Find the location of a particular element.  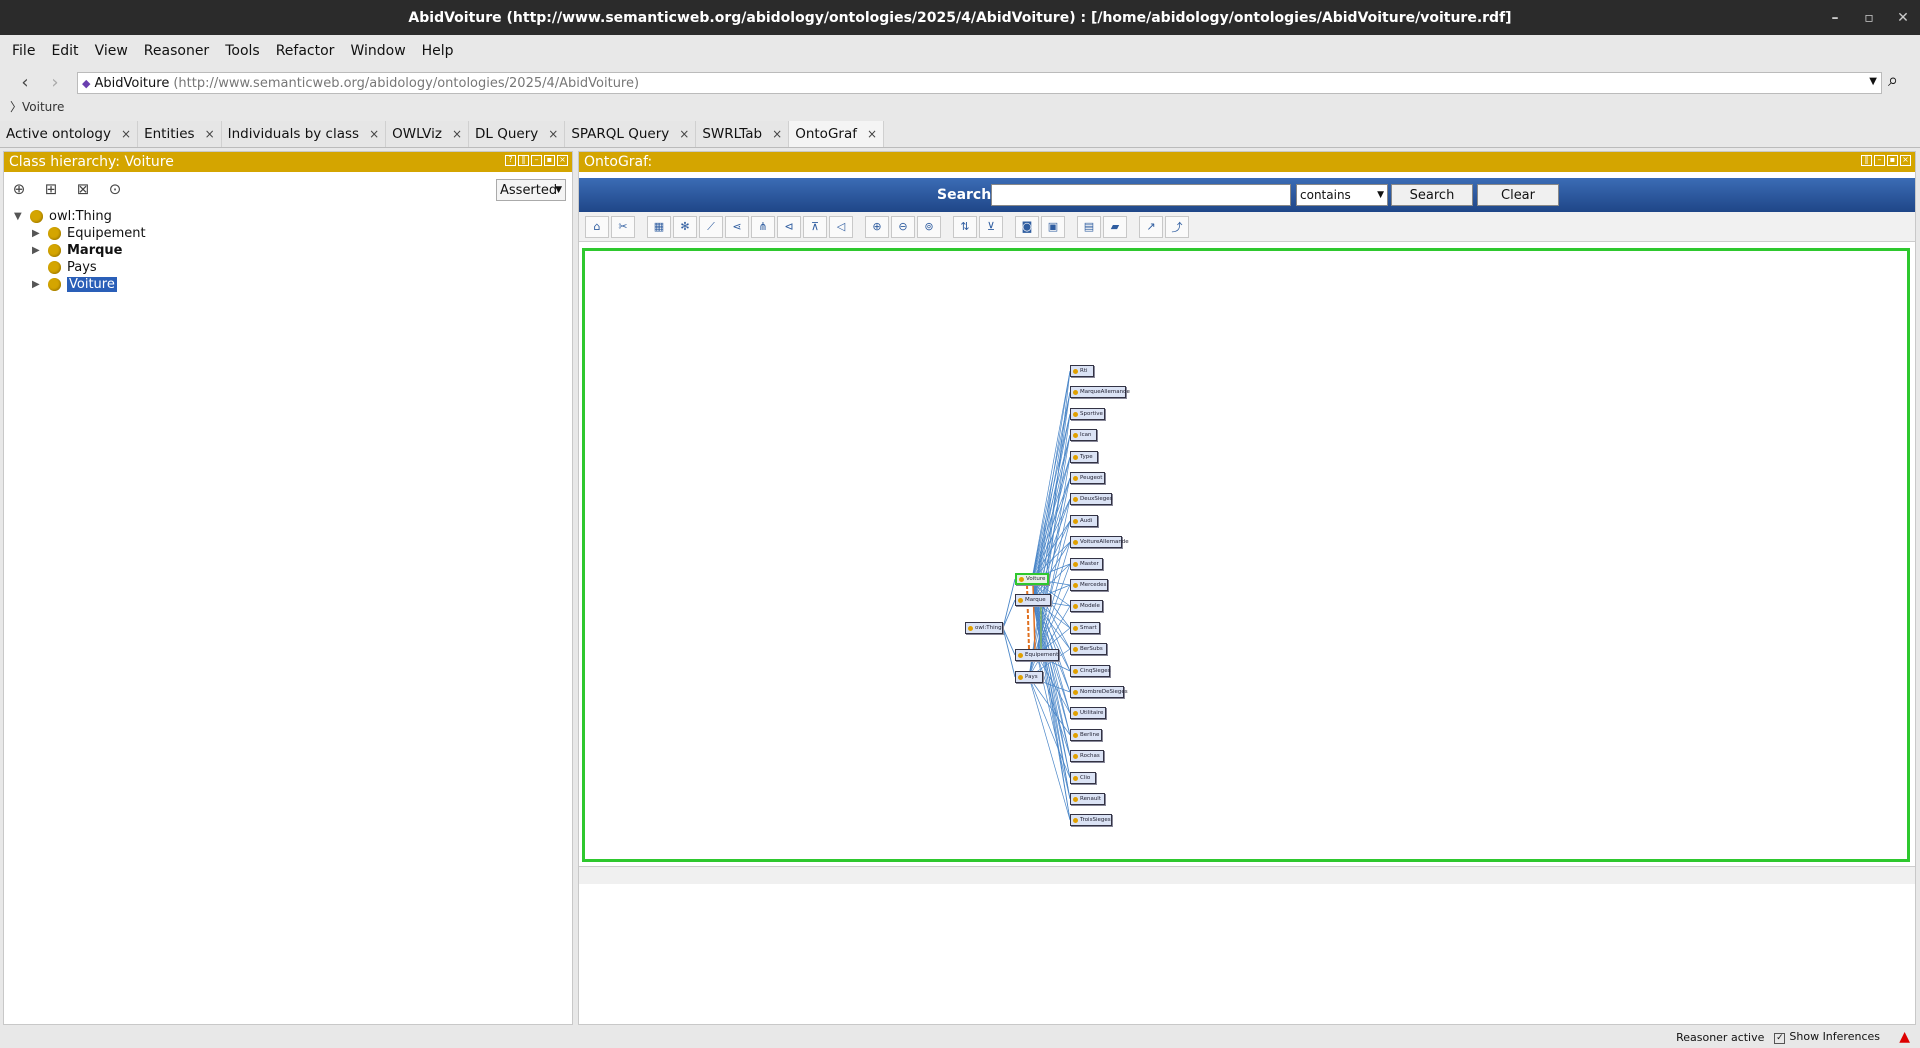

camera-icon: ◙ is located at coordinates (1027, 226).